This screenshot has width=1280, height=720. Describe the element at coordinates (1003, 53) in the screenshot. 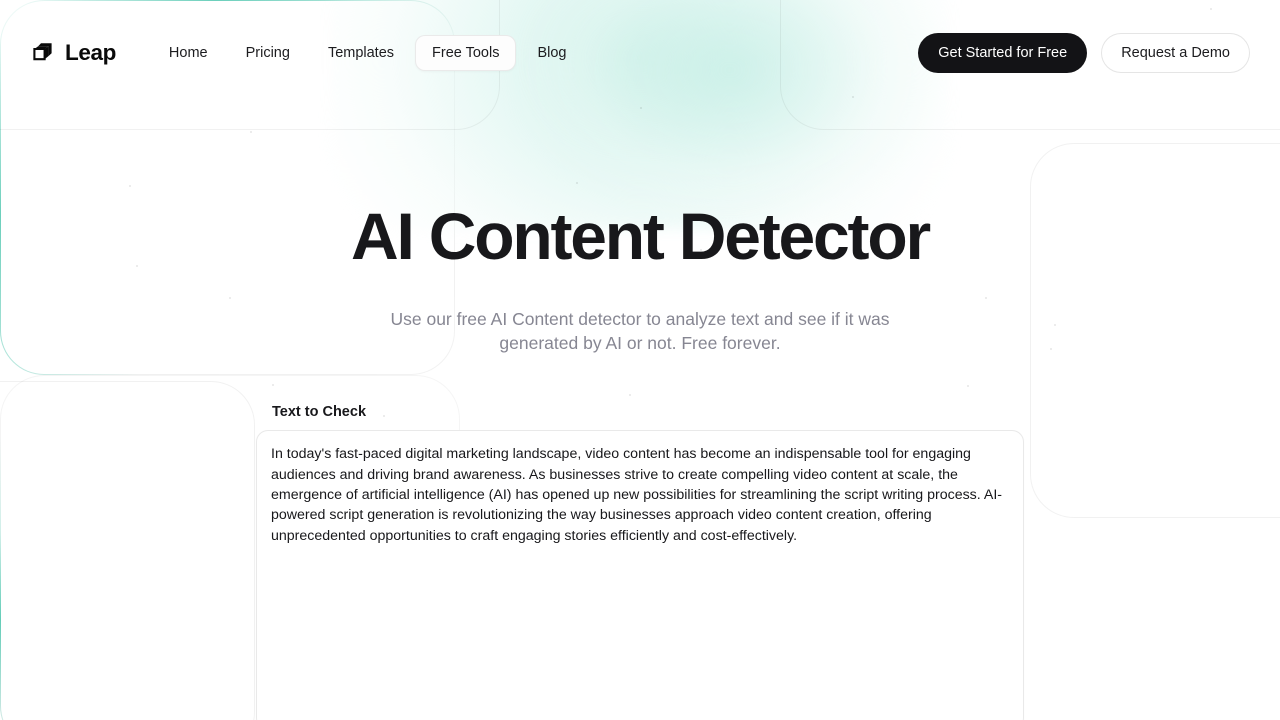

I see `get-started-button: Get Started for Free` at that location.